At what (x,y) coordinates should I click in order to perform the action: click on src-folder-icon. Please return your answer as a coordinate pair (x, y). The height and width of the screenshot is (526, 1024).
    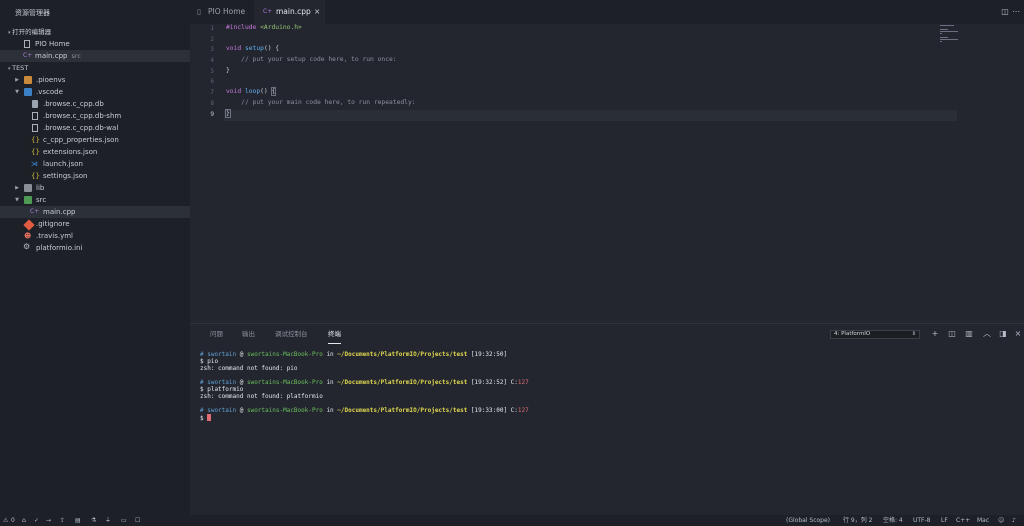
    Looking at the image, I should click on (28, 200).